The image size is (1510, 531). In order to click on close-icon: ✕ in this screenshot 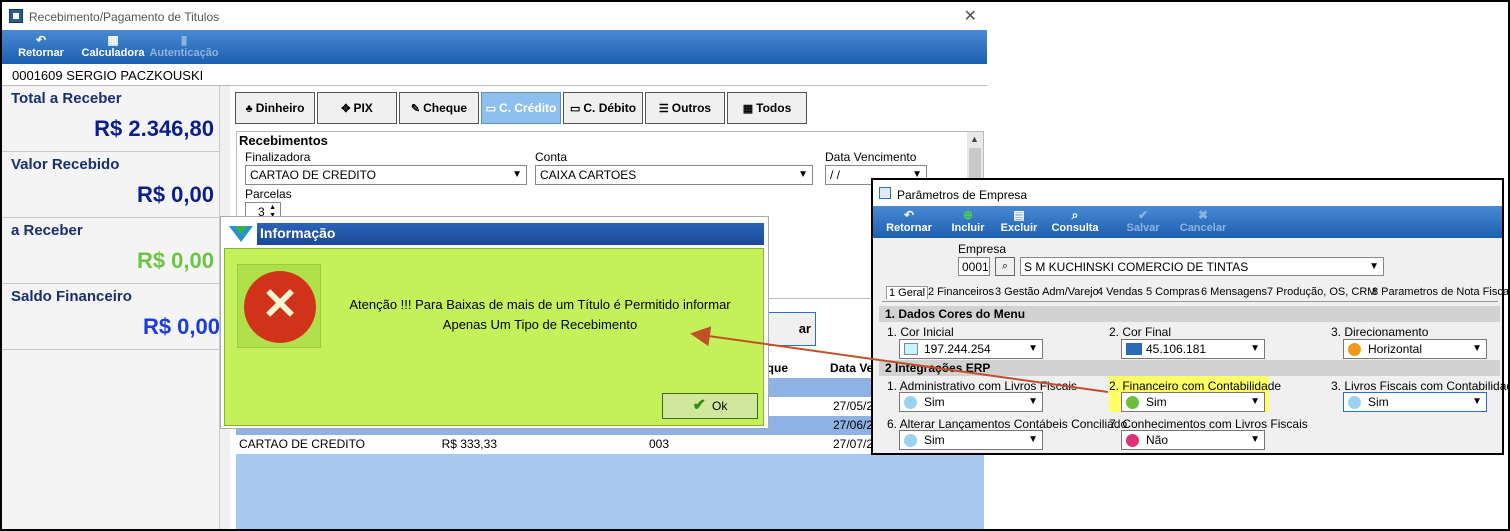, I will do `click(970, 16)`.